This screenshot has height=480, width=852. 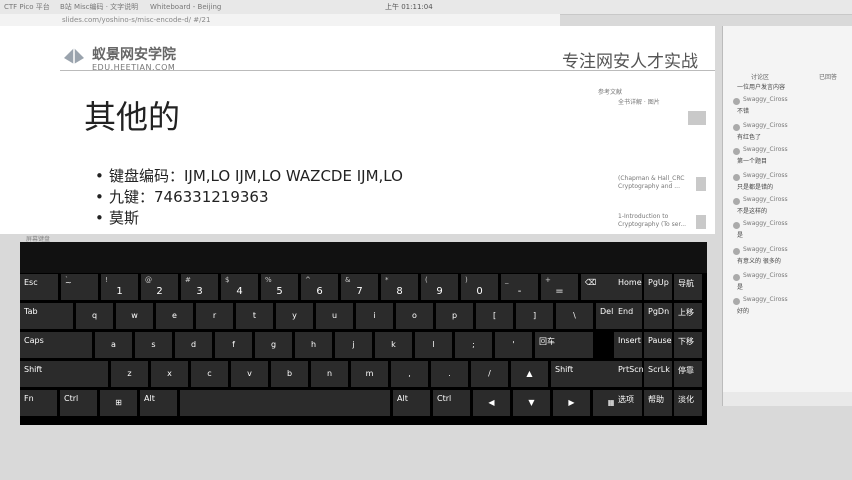 What do you see at coordinates (628, 316) in the screenshot?
I see `key-nav-1-0: End` at bounding box center [628, 316].